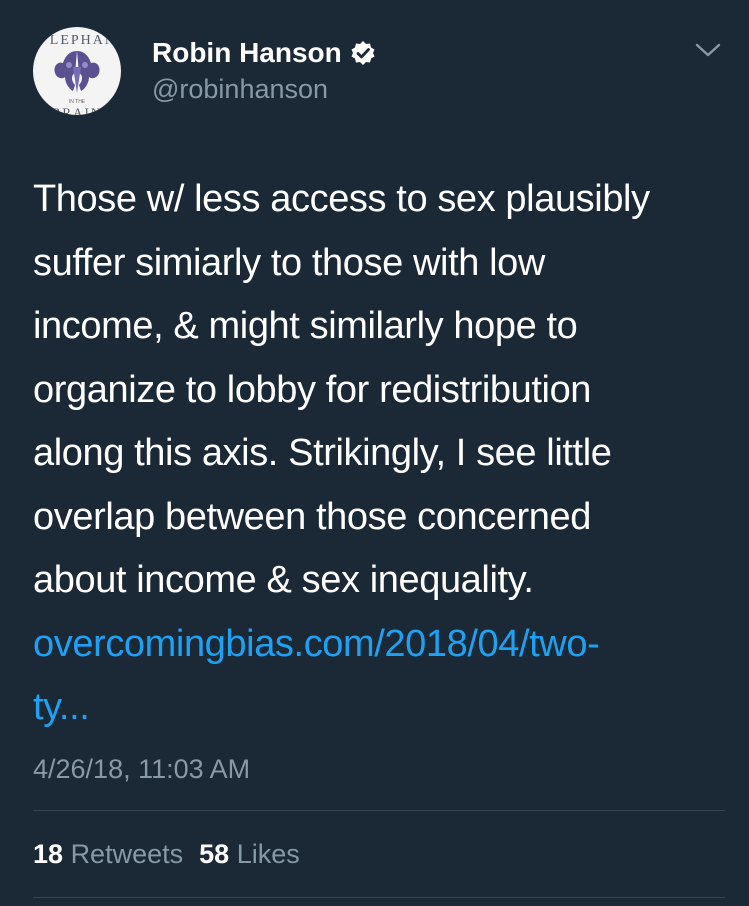 The height and width of the screenshot is (906, 749). What do you see at coordinates (289, 262) in the screenshot?
I see `tweet-text-line: suffer simiarly to those with low` at bounding box center [289, 262].